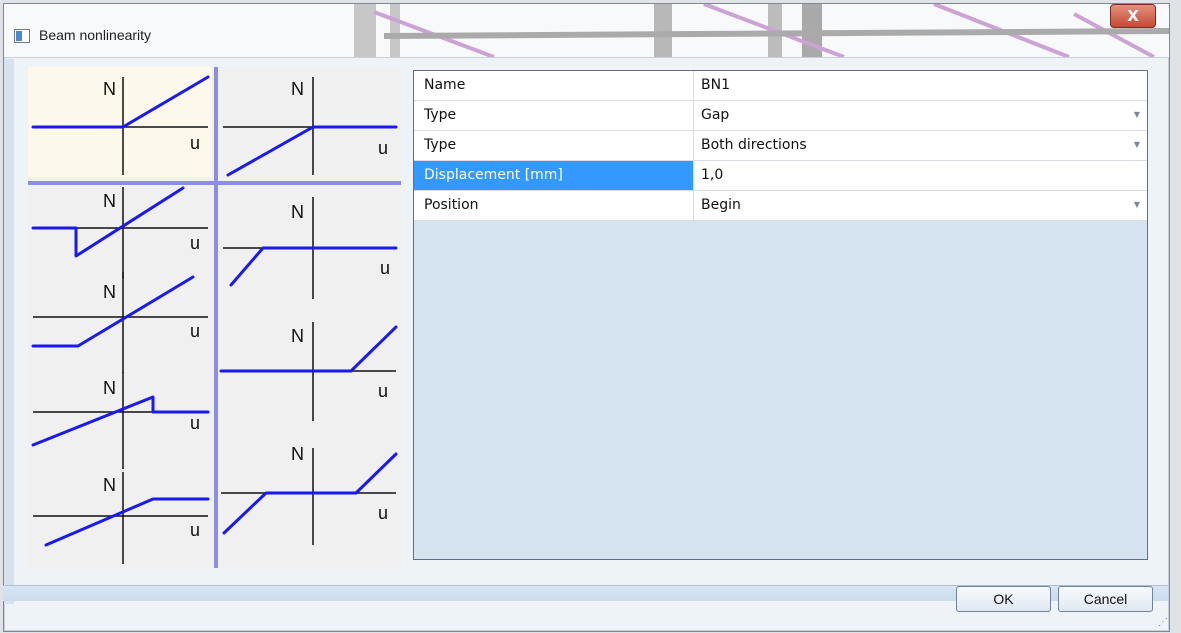 The image size is (1181, 633). I want to click on property-row-type: Type Gap ▼, so click(780, 116).